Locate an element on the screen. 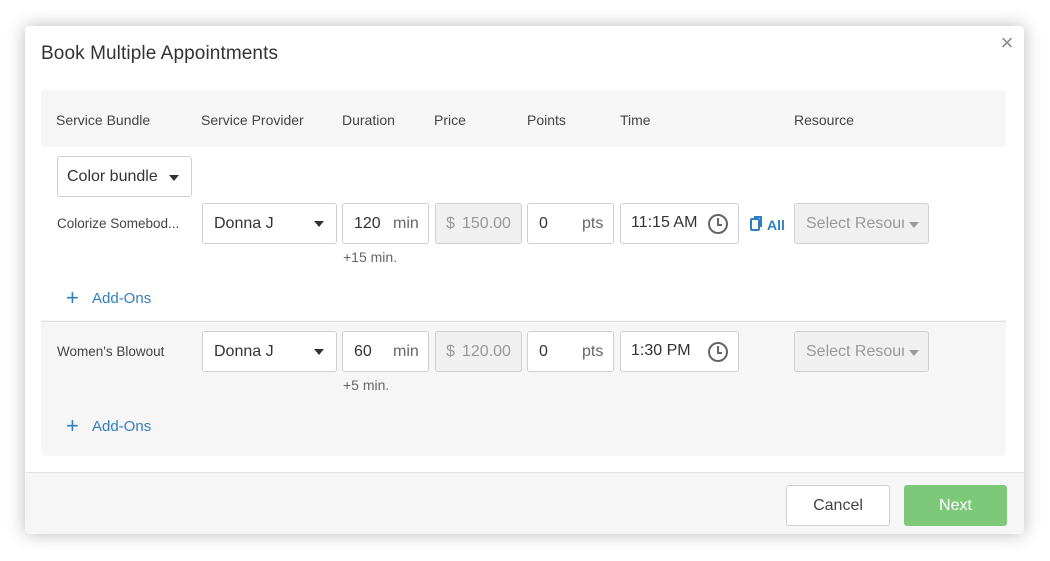  time-input: 11:15 AM is located at coordinates (679, 223).